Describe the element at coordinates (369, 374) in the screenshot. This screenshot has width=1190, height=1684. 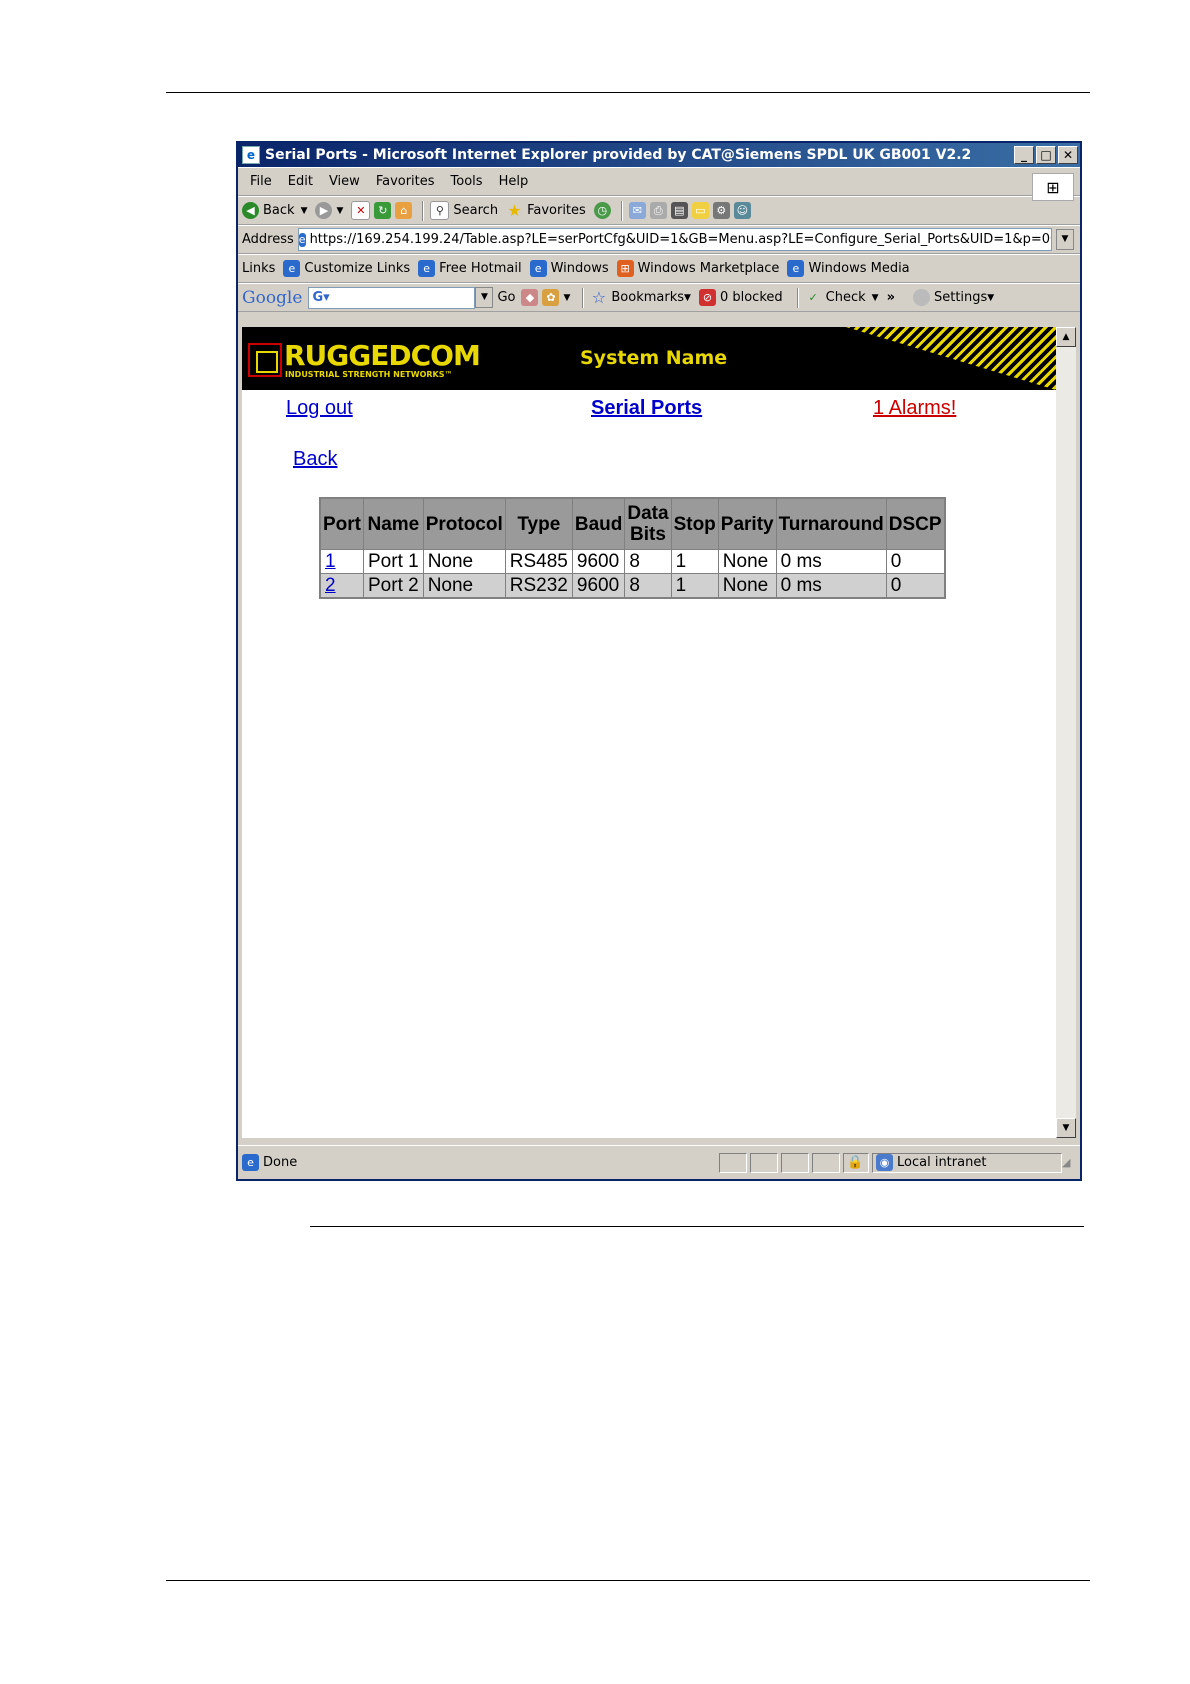
I see `logo-tagline: INDUSTRIAL STRENGTH NETWORKS™` at that location.